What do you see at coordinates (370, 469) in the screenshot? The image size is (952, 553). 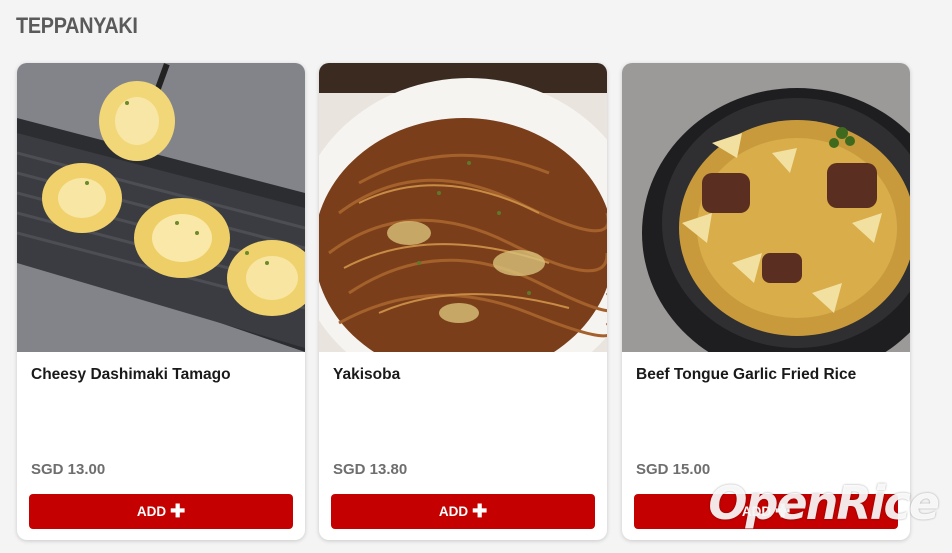 I see `item-price: SGD 13.80` at bounding box center [370, 469].